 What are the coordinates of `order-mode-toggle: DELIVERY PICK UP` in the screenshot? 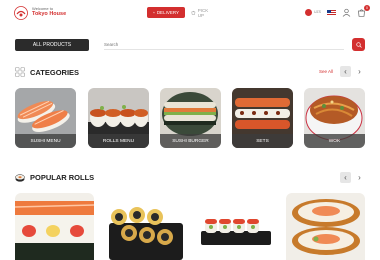 It's located at (184, 12).